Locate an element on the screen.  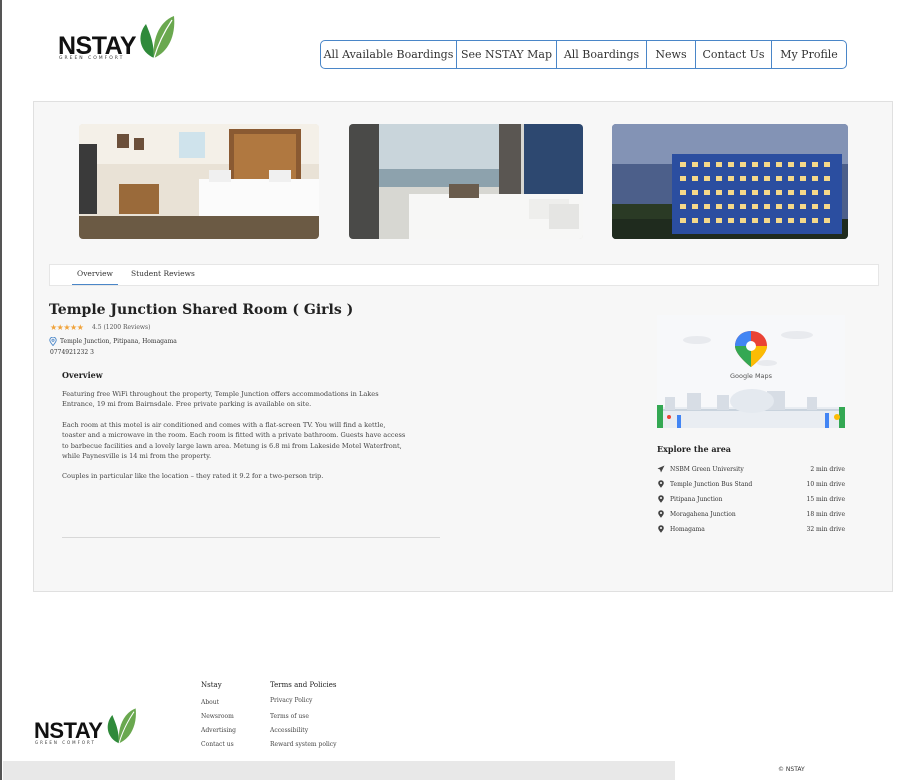
rating-text: 4.5 (1200 Reviews) is located at coordinates (121, 327).